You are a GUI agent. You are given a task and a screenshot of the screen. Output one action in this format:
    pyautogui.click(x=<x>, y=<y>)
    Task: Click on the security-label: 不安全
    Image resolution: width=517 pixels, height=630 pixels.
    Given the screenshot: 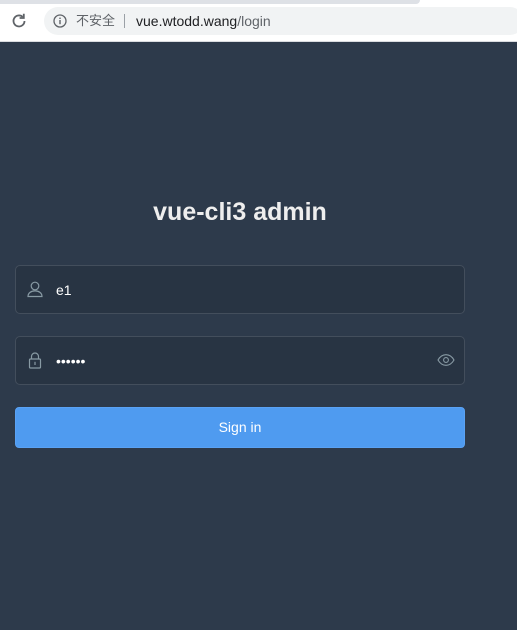 What is the action you would take?
    pyautogui.click(x=95, y=21)
    